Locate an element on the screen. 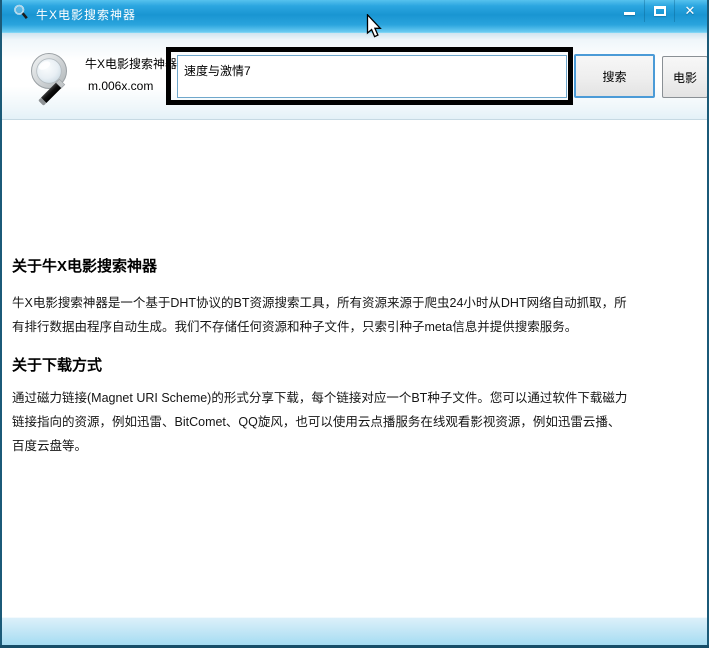 The image size is (709, 648). statusbar is located at coordinates (354, 631).